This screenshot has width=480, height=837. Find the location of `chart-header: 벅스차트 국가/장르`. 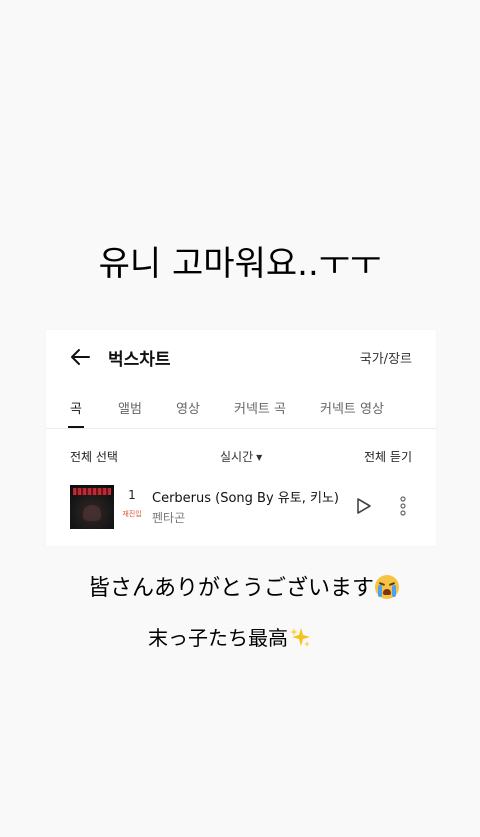

chart-header: 벅스차트 국가/장르 is located at coordinates (241, 357).